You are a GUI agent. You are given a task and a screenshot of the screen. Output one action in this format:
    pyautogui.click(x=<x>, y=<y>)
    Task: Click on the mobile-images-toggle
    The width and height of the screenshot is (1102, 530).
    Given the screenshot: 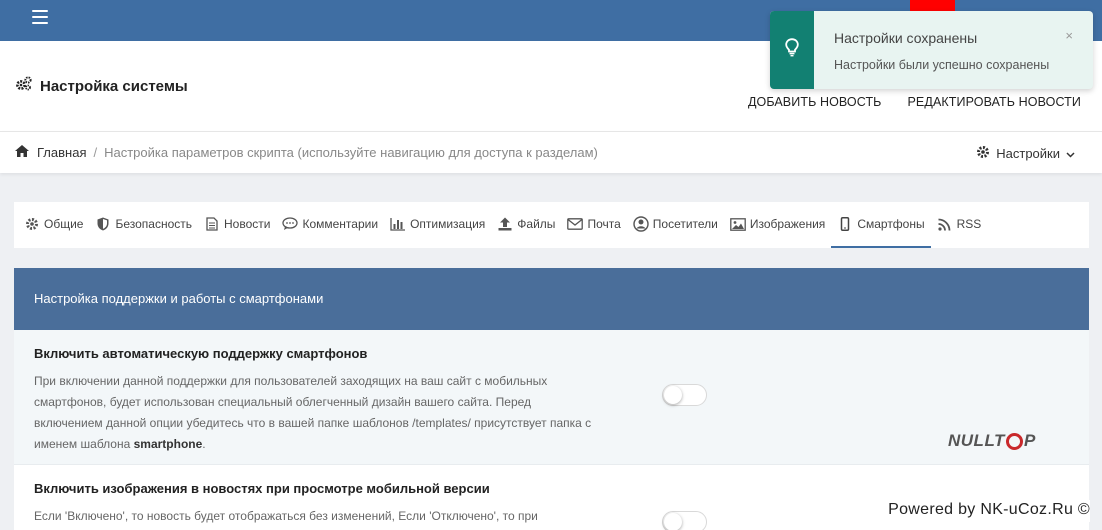 What is the action you would take?
    pyautogui.click(x=684, y=520)
    